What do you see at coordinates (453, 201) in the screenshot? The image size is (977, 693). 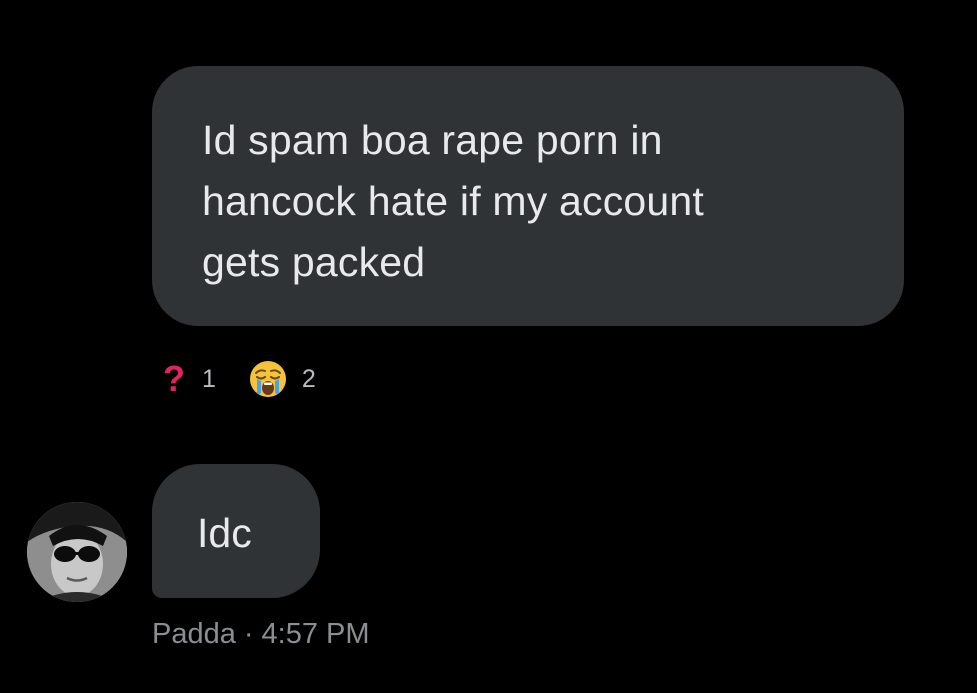 I see `message-line: hancock hate if my account` at bounding box center [453, 201].